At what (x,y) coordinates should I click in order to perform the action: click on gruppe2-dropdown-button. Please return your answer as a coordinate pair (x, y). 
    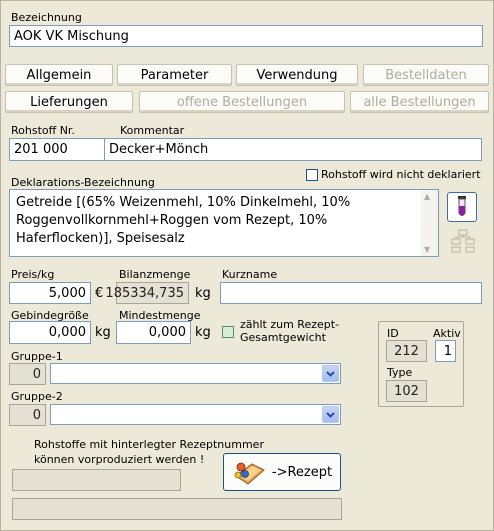
    Looking at the image, I should click on (330, 414).